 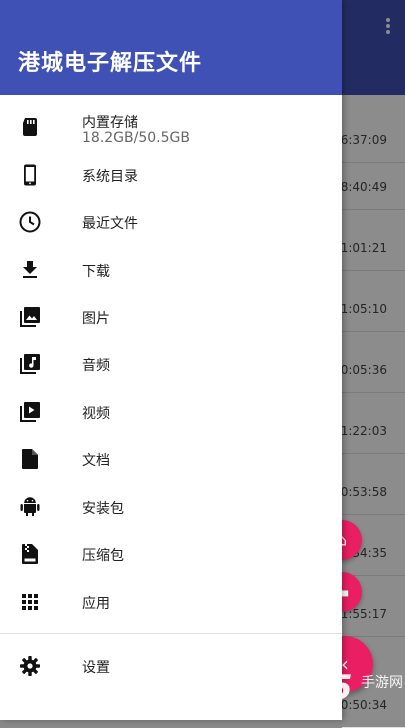 I want to click on sd-card-icon, so click(x=30, y=127).